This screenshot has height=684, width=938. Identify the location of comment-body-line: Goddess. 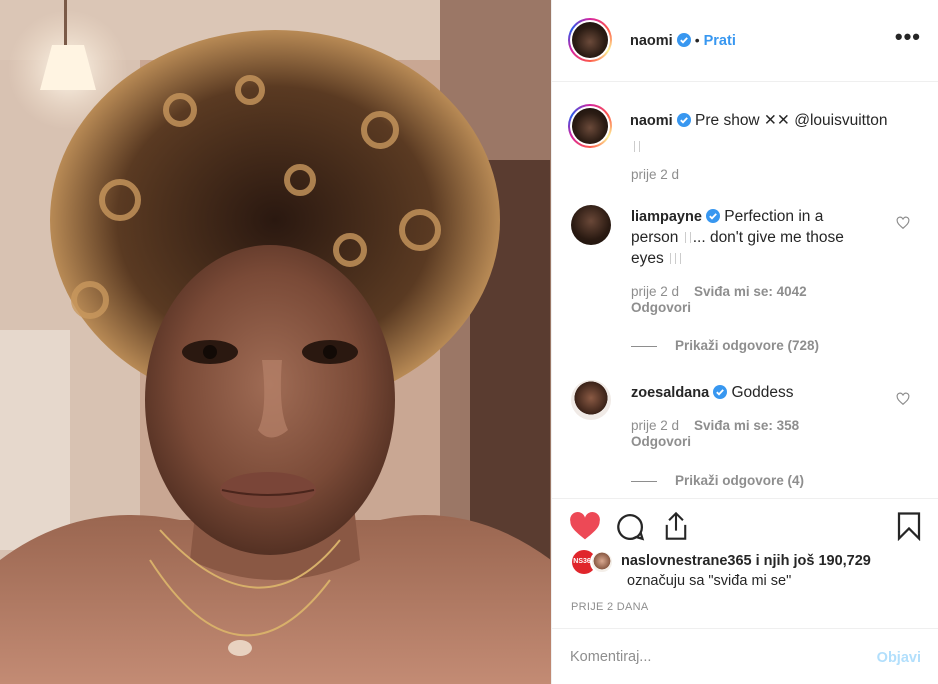
(762, 392).